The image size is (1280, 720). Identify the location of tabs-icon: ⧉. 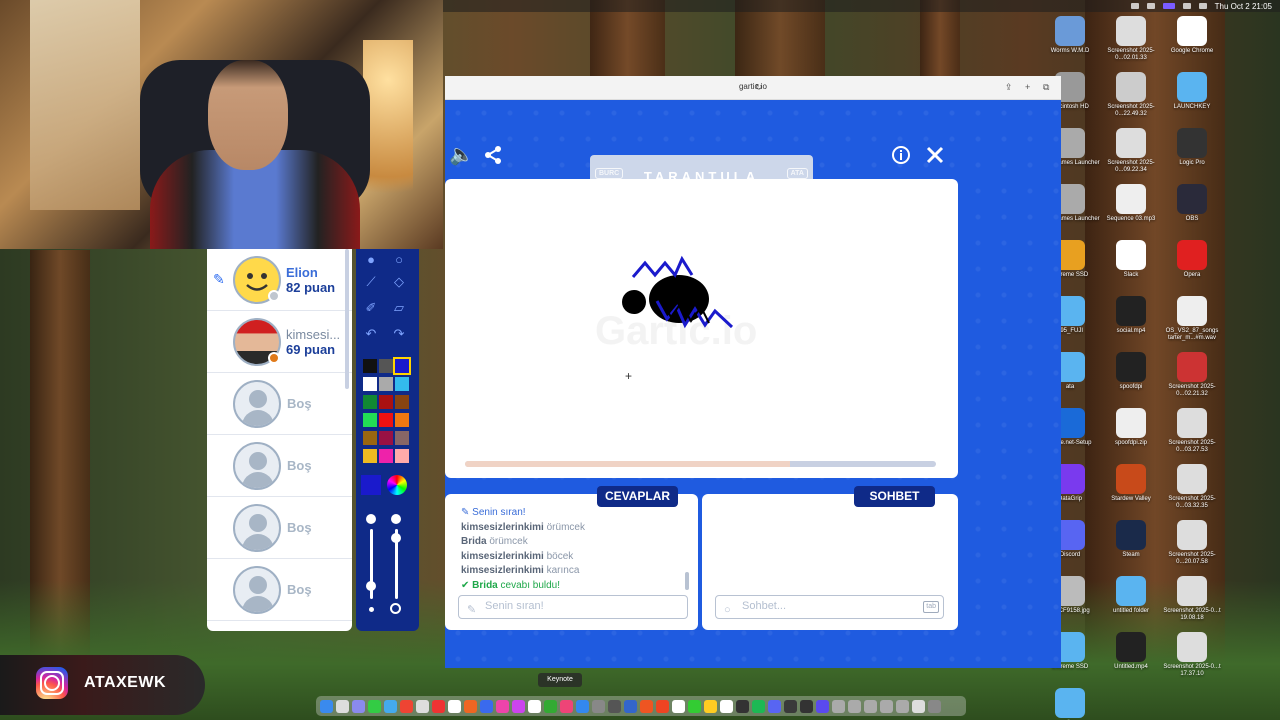
(1046, 87).